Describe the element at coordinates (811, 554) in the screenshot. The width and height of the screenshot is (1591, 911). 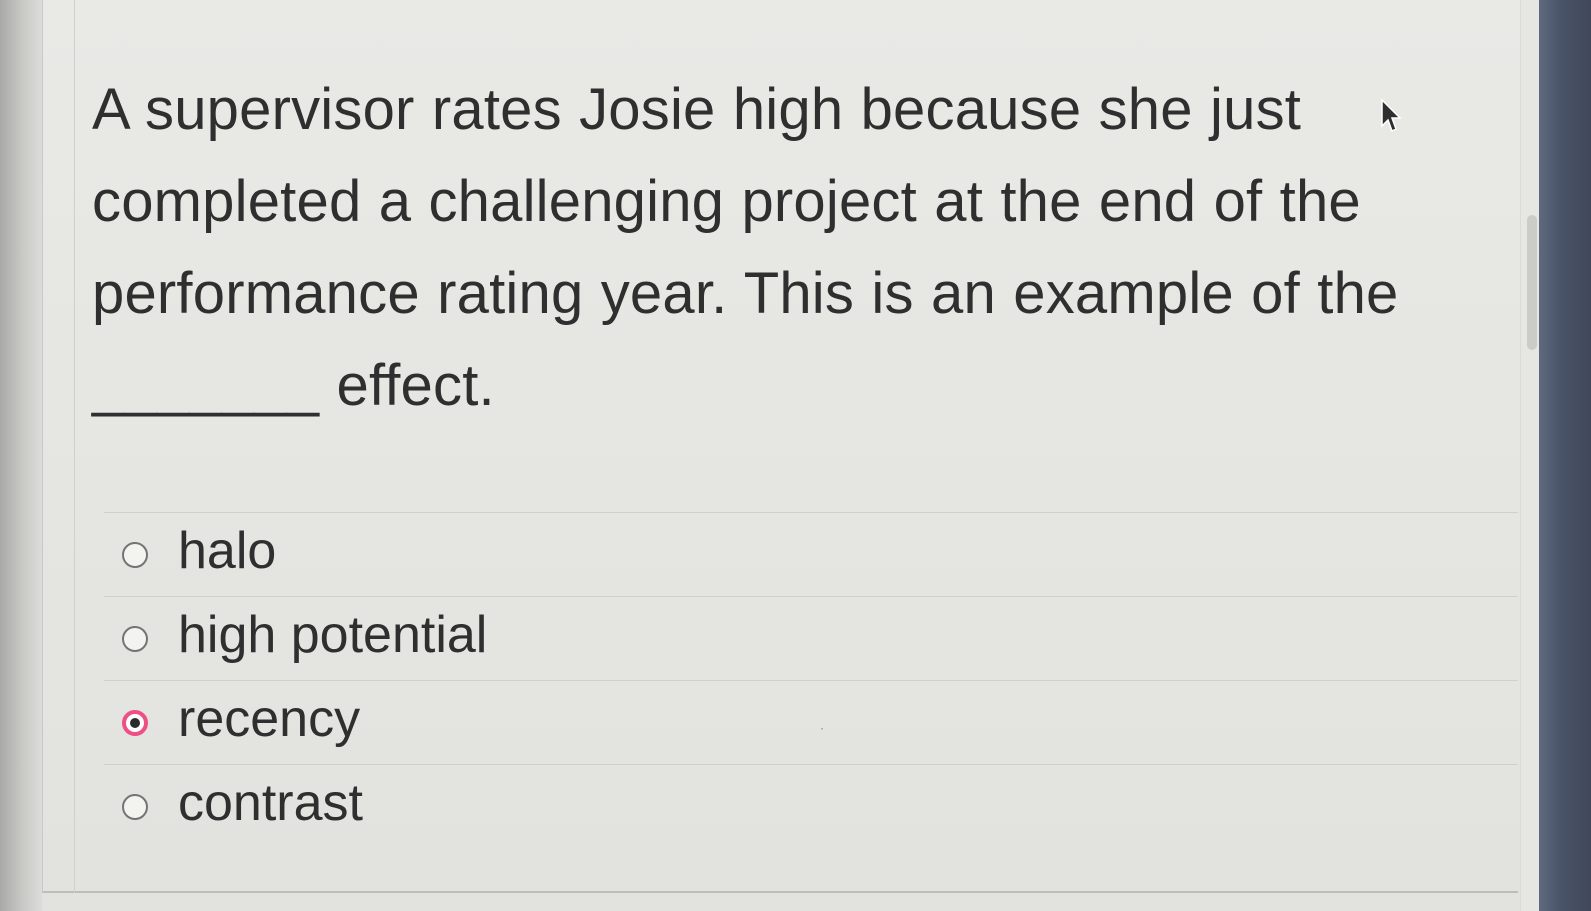
I see `option-halo: halo` at that location.